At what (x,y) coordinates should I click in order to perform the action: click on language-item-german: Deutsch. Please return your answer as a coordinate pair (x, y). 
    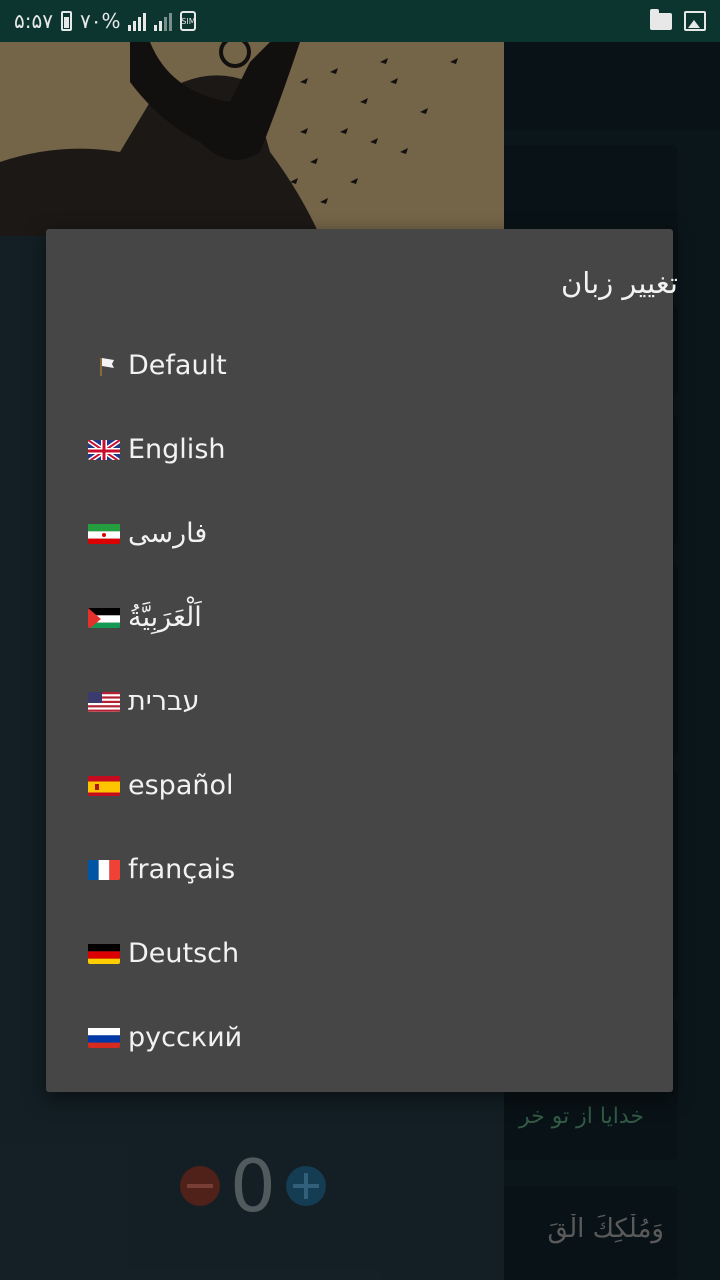
    Looking at the image, I should click on (359, 953).